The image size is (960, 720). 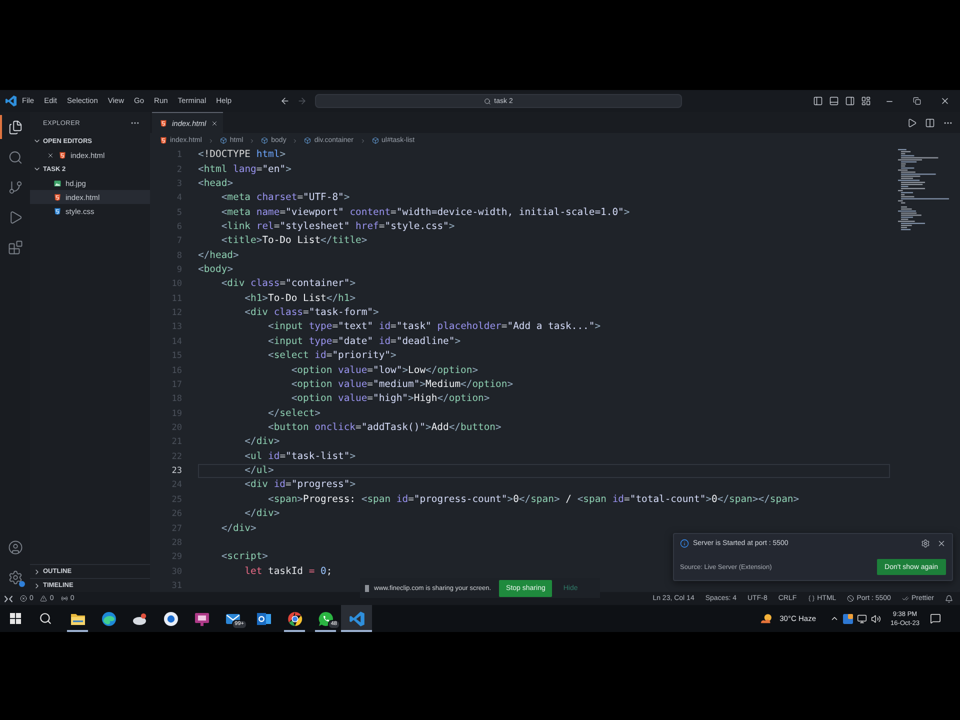 What do you see at coordinates (384, 370) in the screenshot?
I see `code-line: <option value="low">Low</option>` at bounding box center [384, 370].